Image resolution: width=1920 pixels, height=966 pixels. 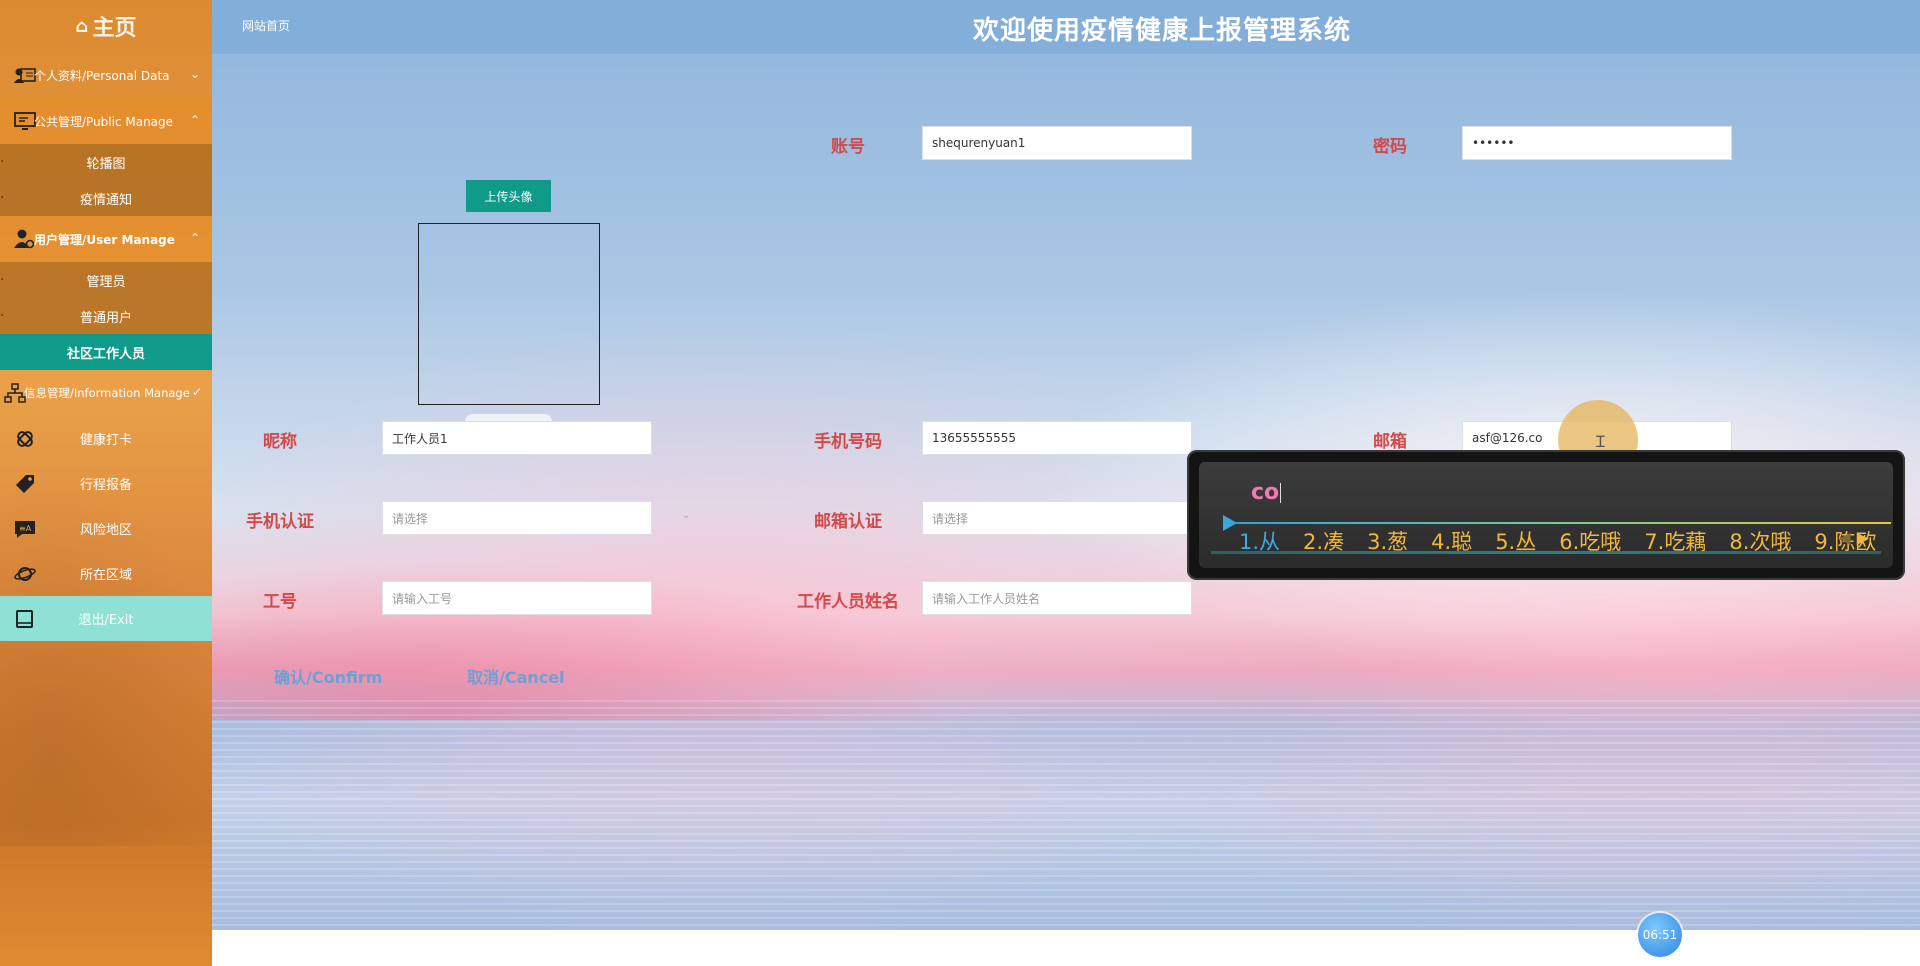 I want to click on sidebar-item-region: 所在区域, so click(x=106, y=573).